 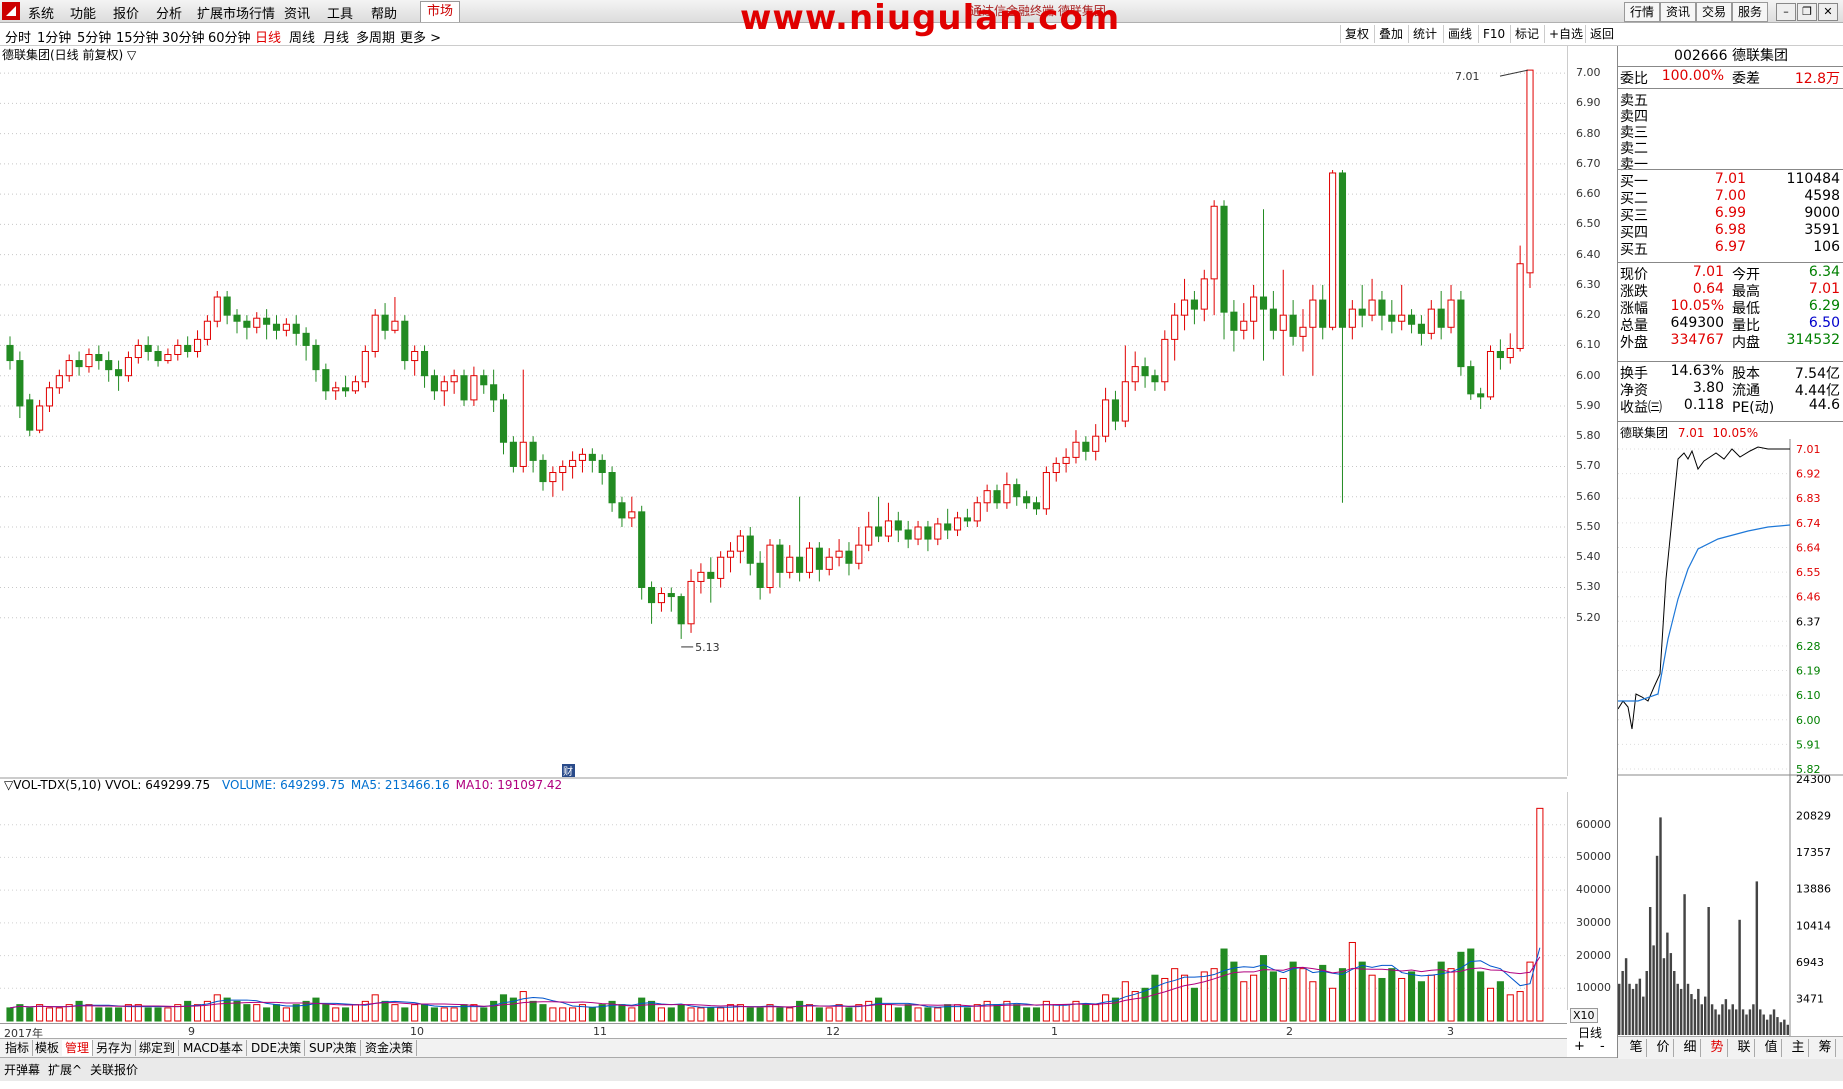 What do you see at coordinates (268, 36) in the screenshot?
I see `period-daily: 日线` at bounding box center [268, 36].